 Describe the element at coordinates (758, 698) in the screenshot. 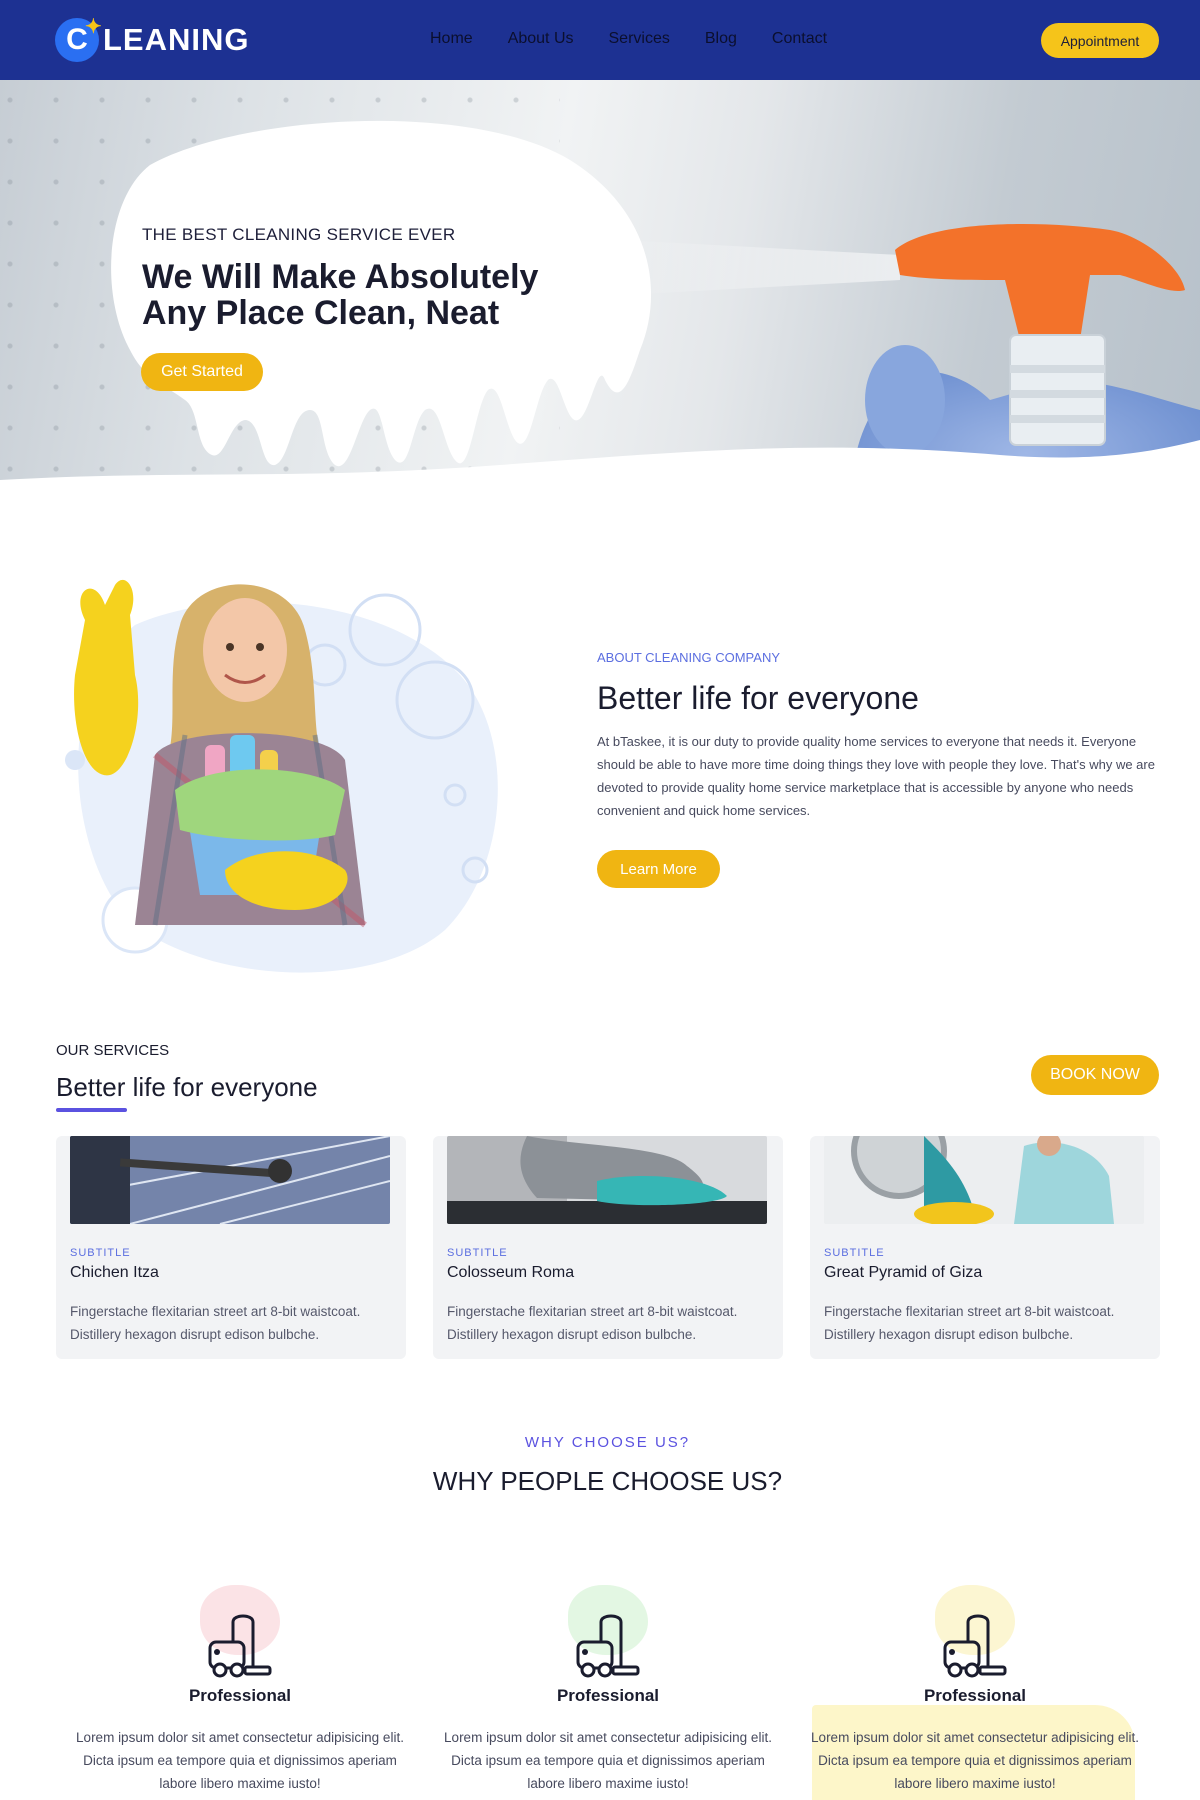

I see `about-title: Better life for everyone` at that location.